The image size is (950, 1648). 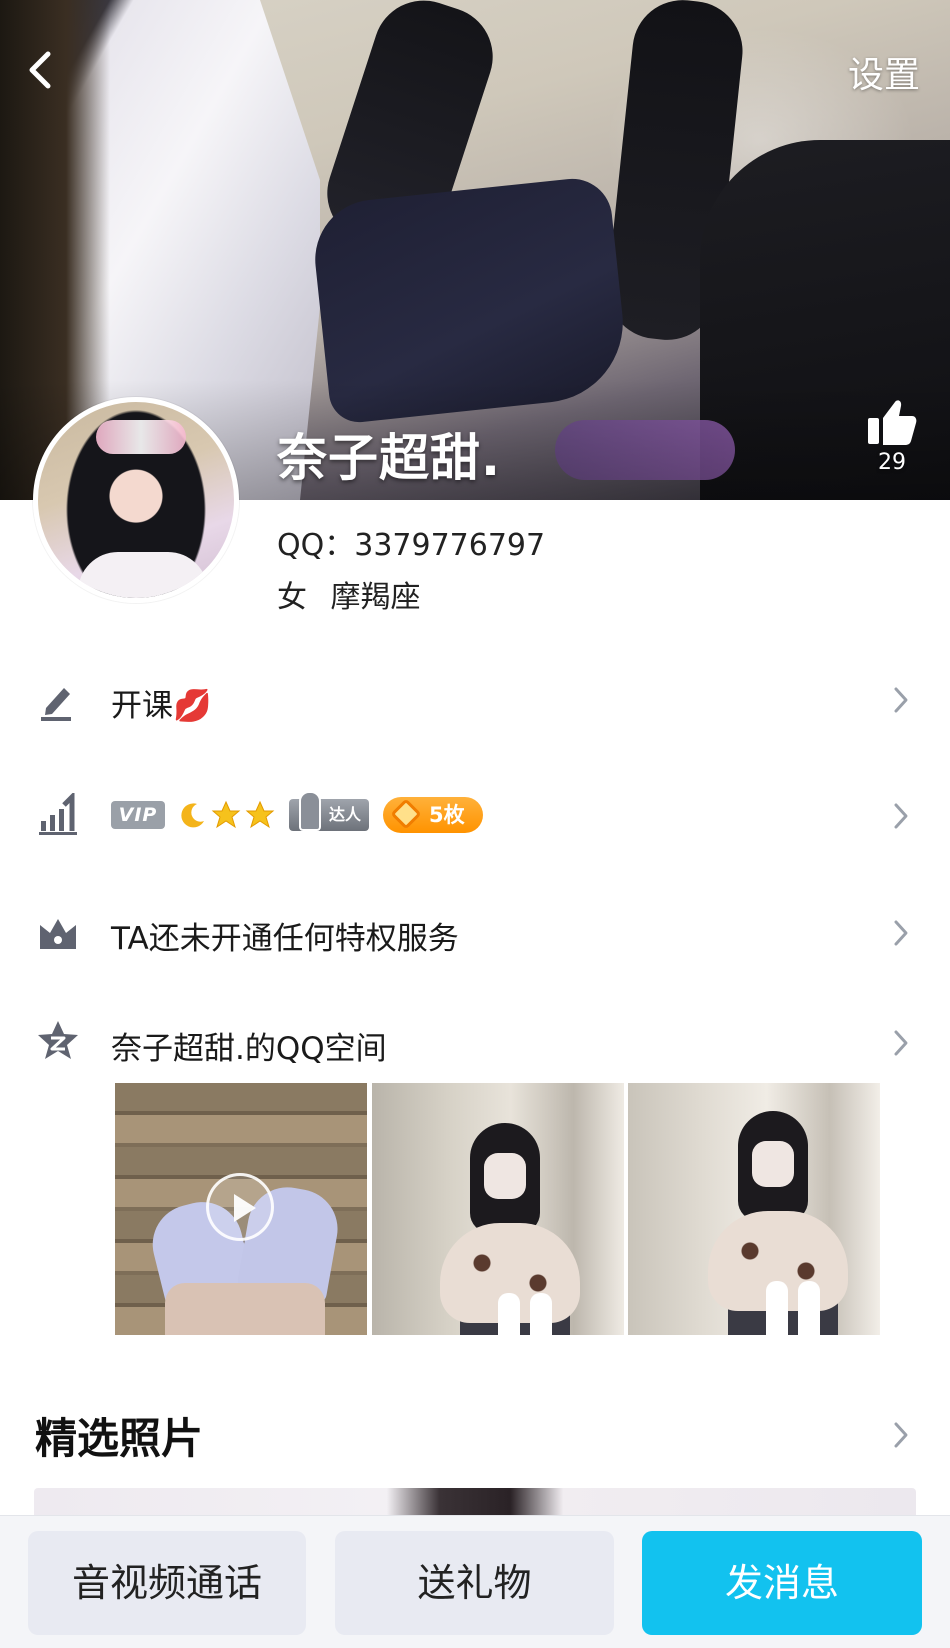 I want to click on play-icon, so click(x=240, y=1207).